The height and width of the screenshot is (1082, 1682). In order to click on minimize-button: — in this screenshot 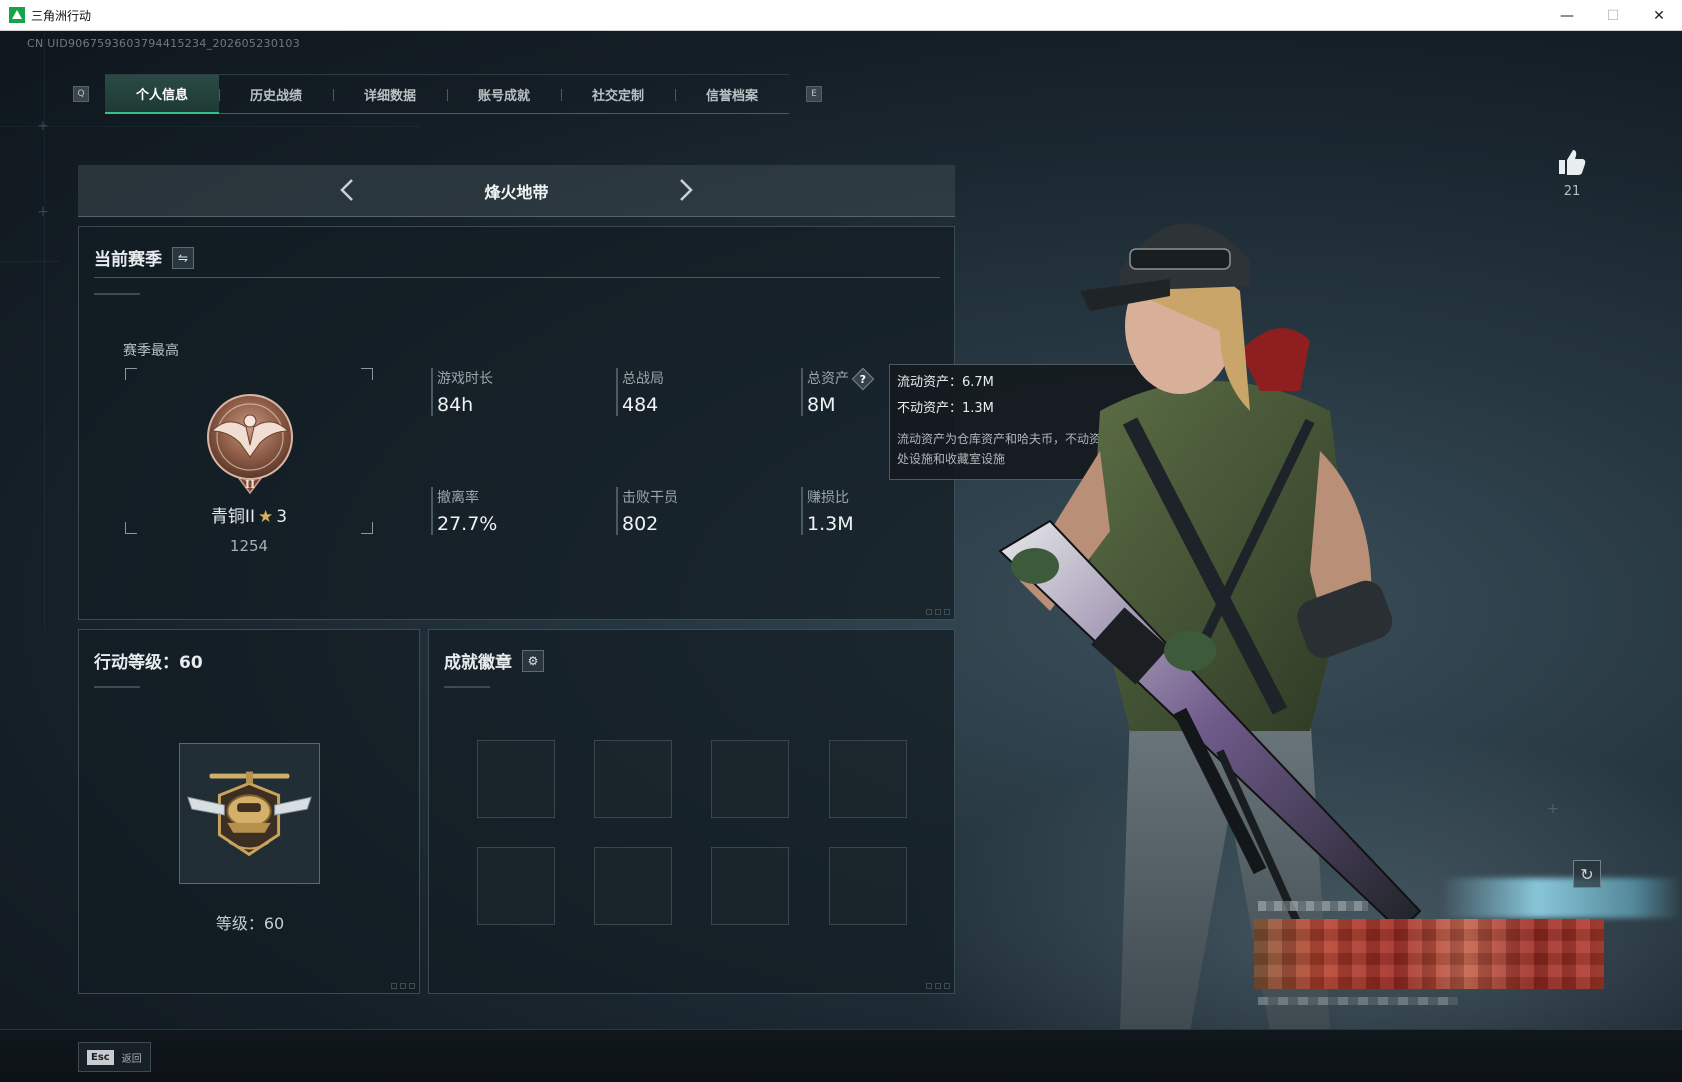, I will do `click(1567, 15)`.